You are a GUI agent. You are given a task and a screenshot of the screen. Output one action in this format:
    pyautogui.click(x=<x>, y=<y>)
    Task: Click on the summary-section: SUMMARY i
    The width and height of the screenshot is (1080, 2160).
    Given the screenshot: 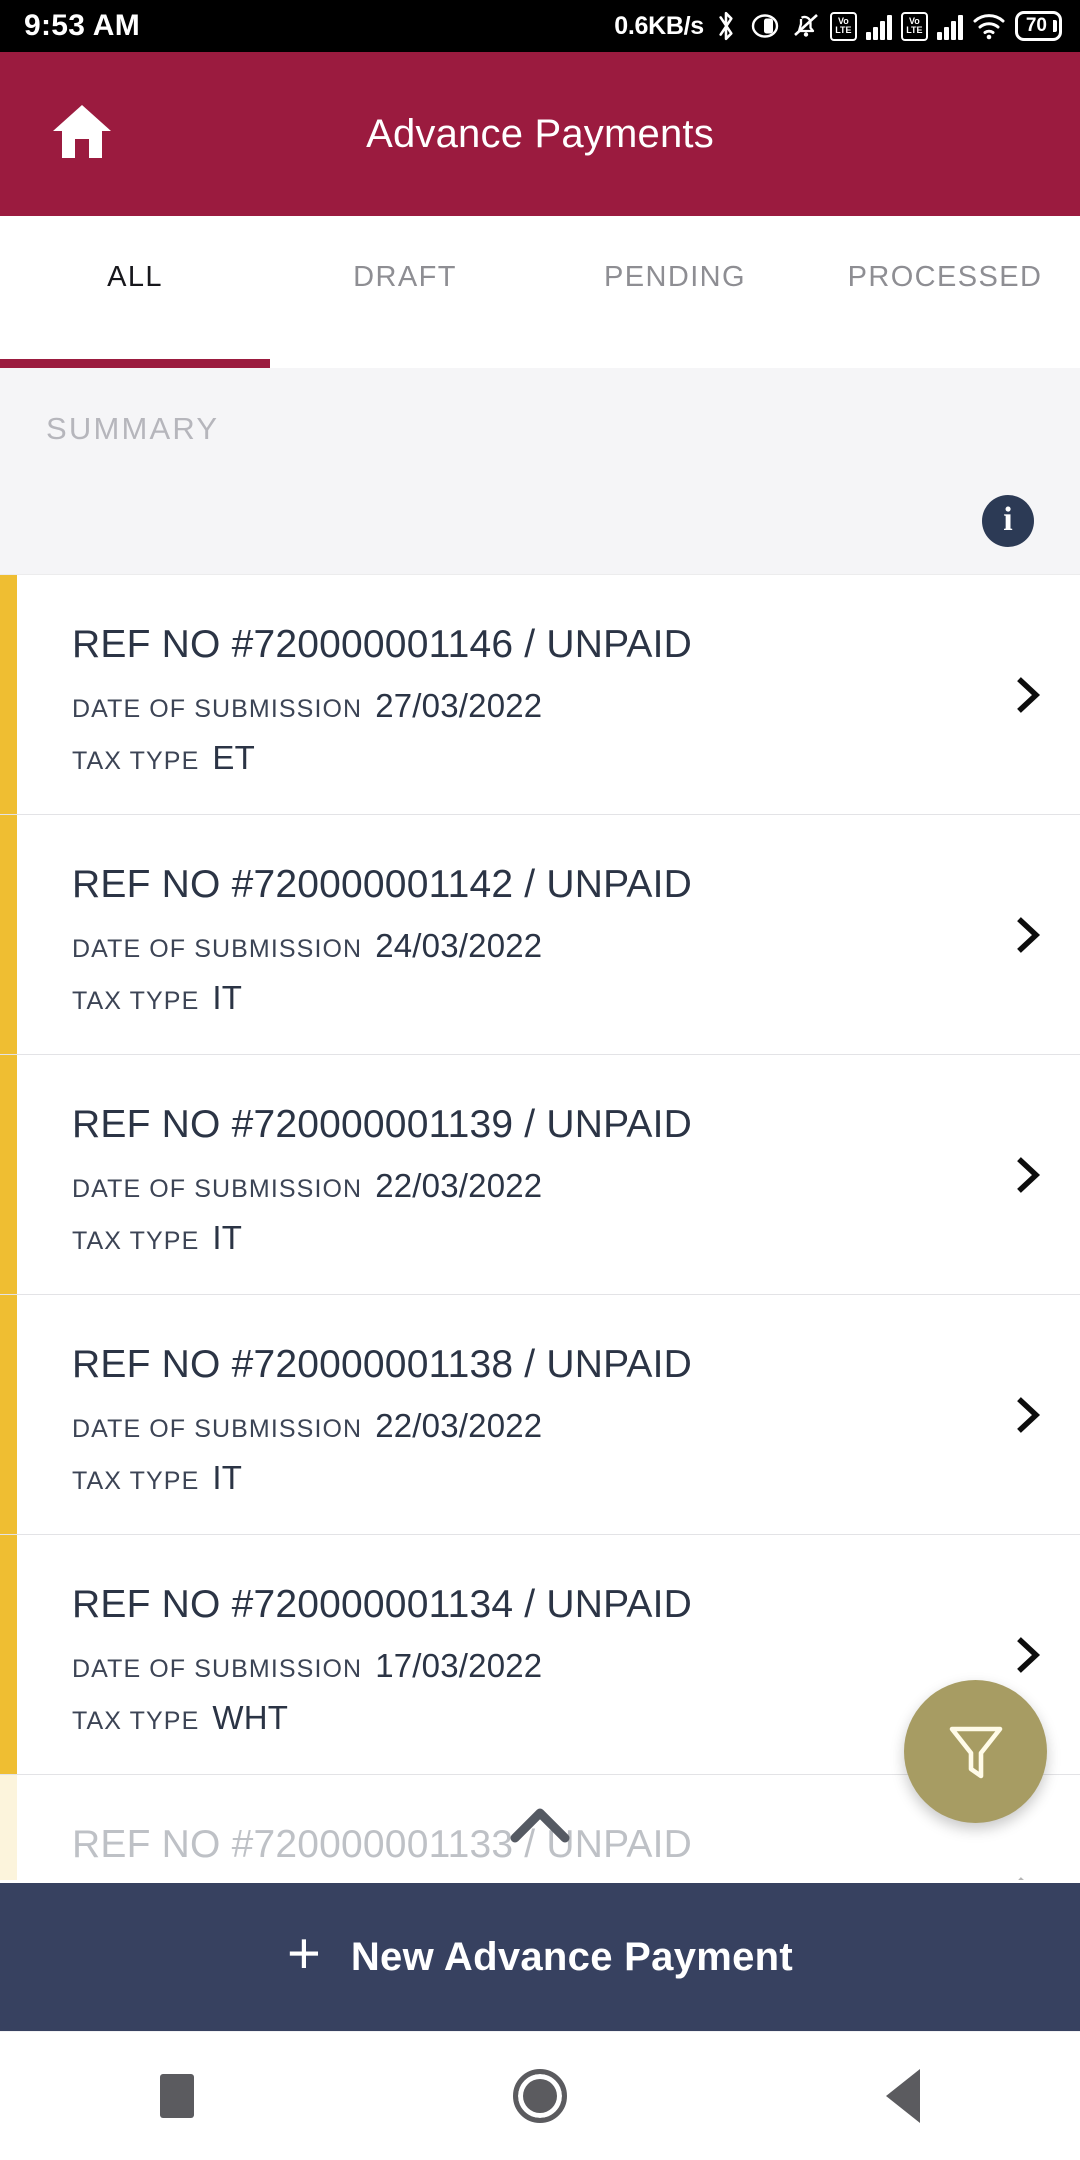 What is the action you would take?
    pyautogui.click(x=540, y=471)
    